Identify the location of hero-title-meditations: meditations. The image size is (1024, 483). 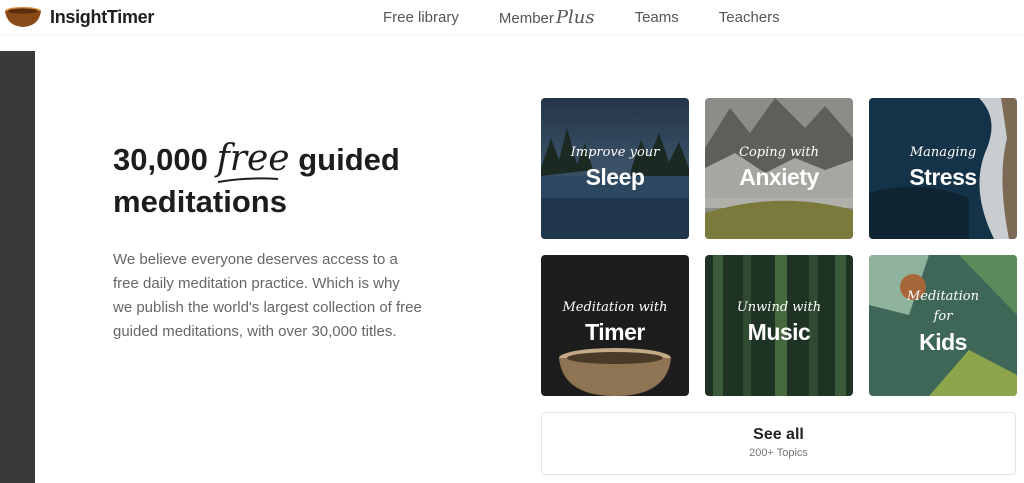
(200, 201).